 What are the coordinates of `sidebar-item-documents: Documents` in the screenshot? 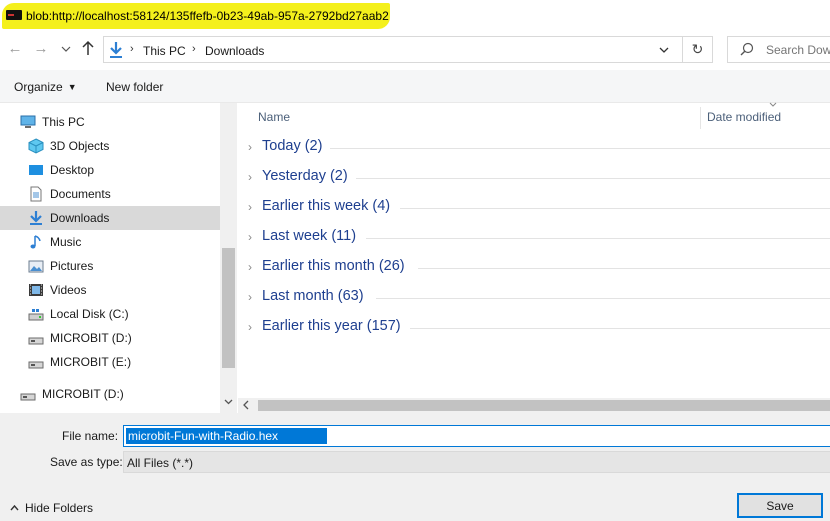 It's located at (110, 194).